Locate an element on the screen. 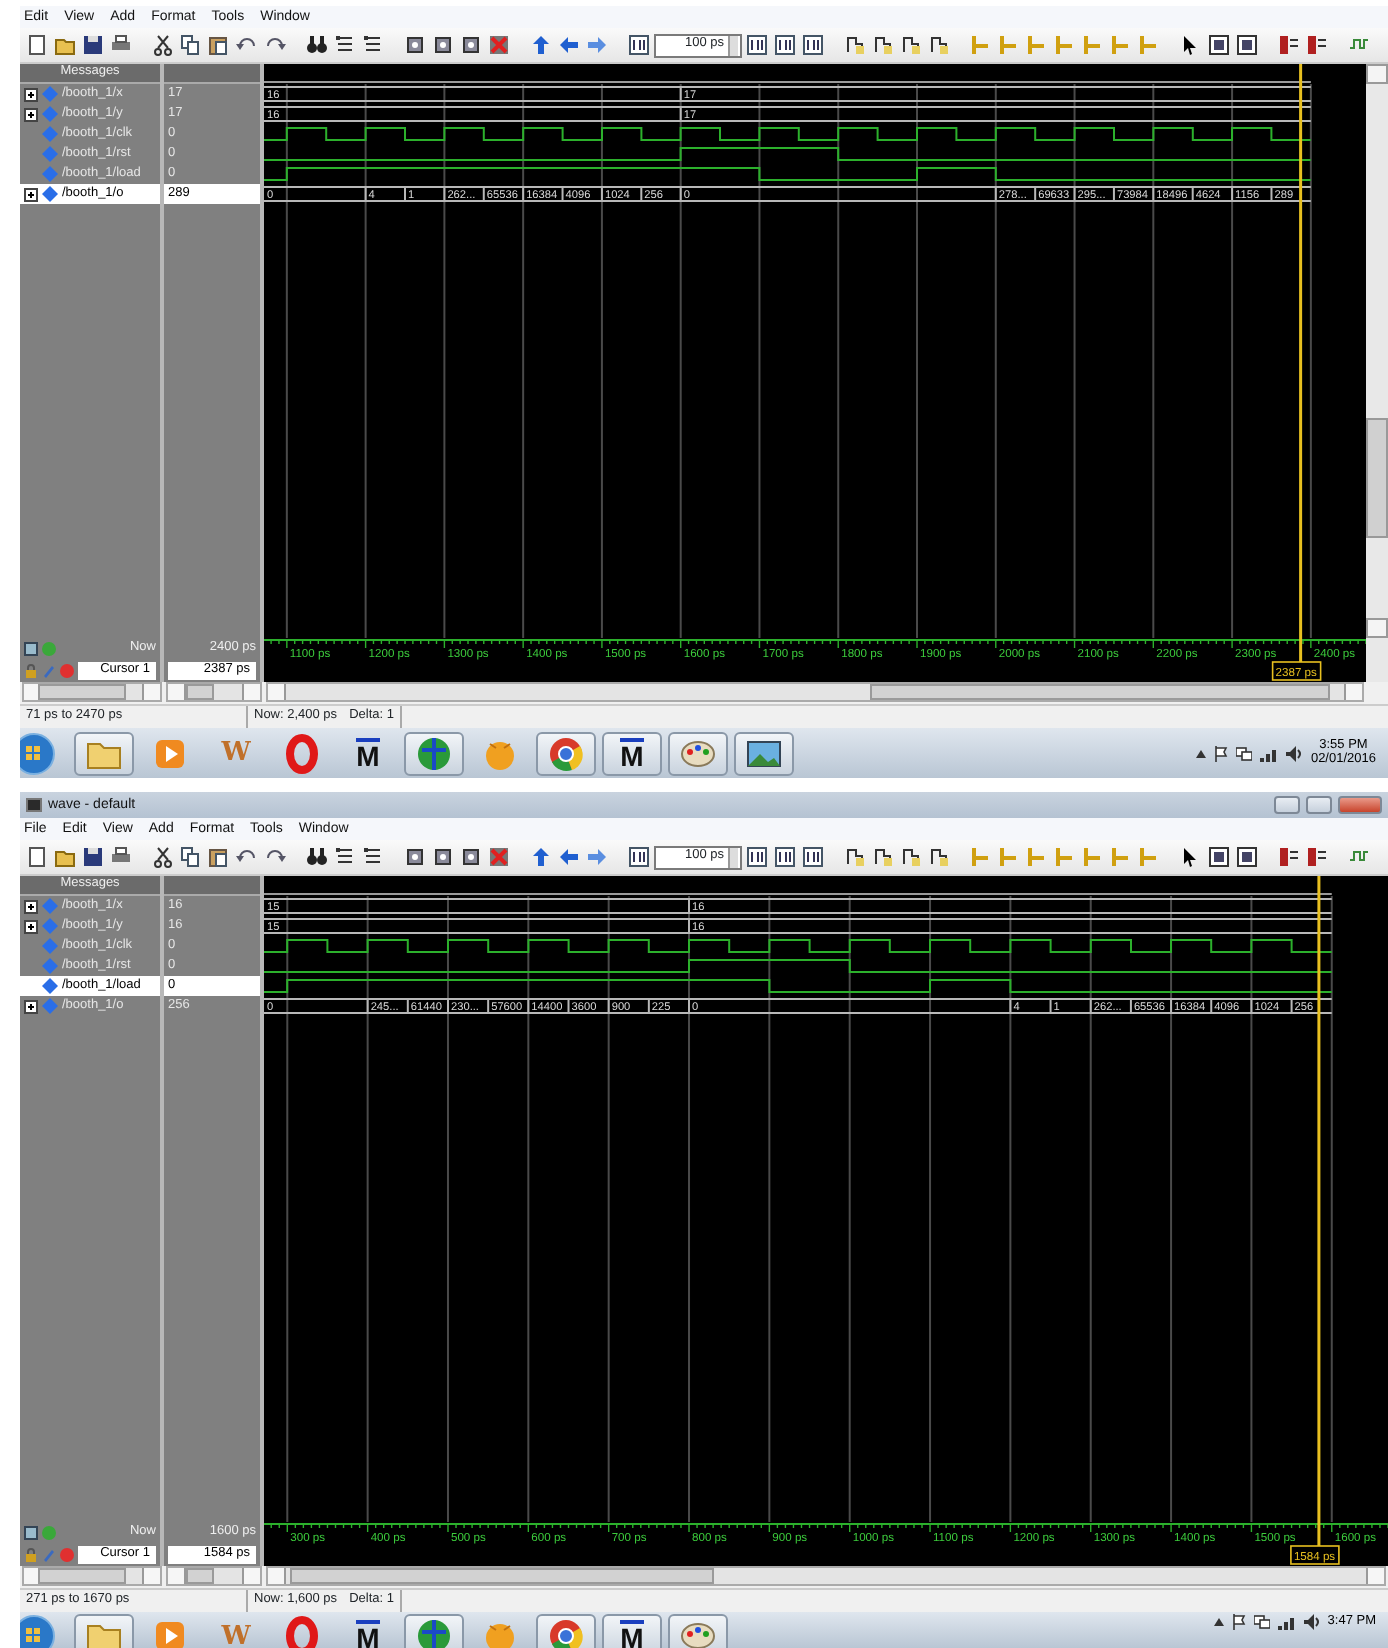 The image size is (1388, 1648). maximize-button is located at coordinates (1319, 805).